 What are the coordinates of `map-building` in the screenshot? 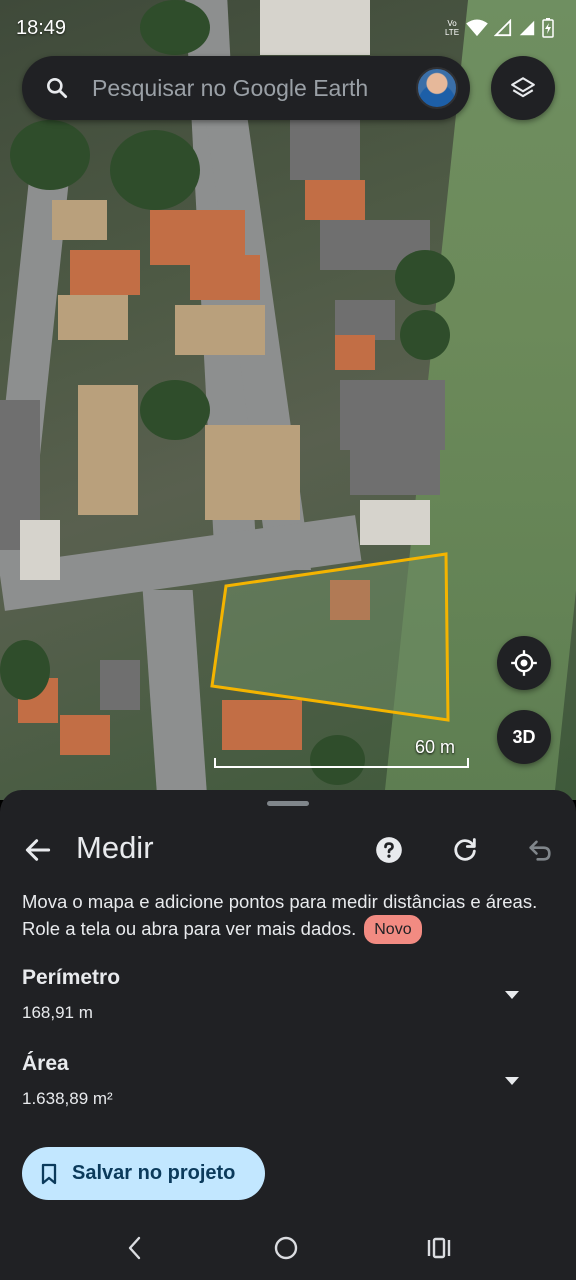 It's located at (350, 600).